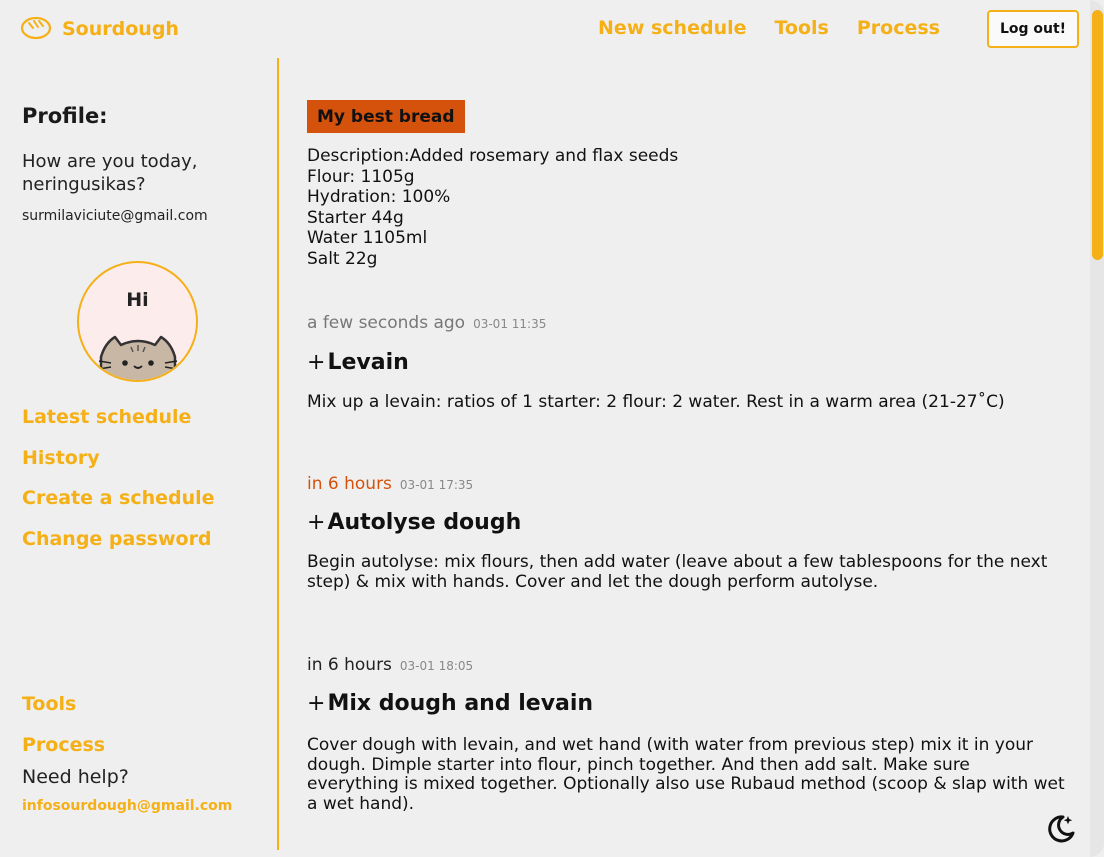 This screenshot has height=857, width=1104. I want to click on avatar-greeting: Hi, so click(137, 300).